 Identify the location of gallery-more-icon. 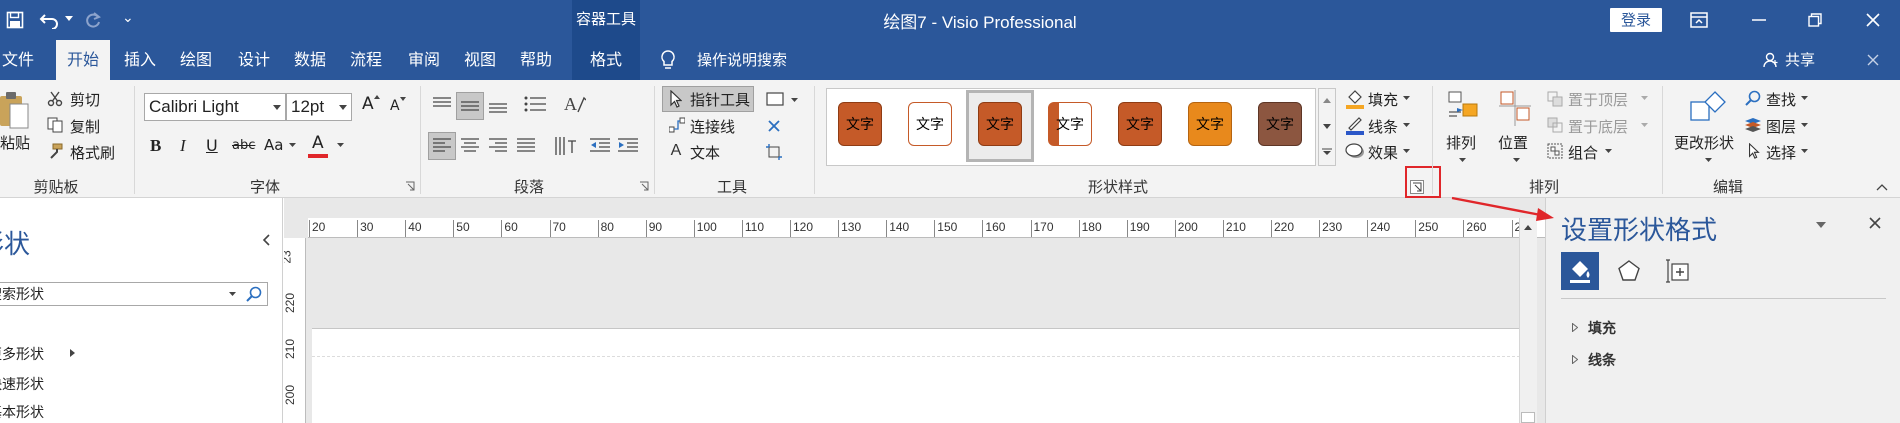
(1327, 152).